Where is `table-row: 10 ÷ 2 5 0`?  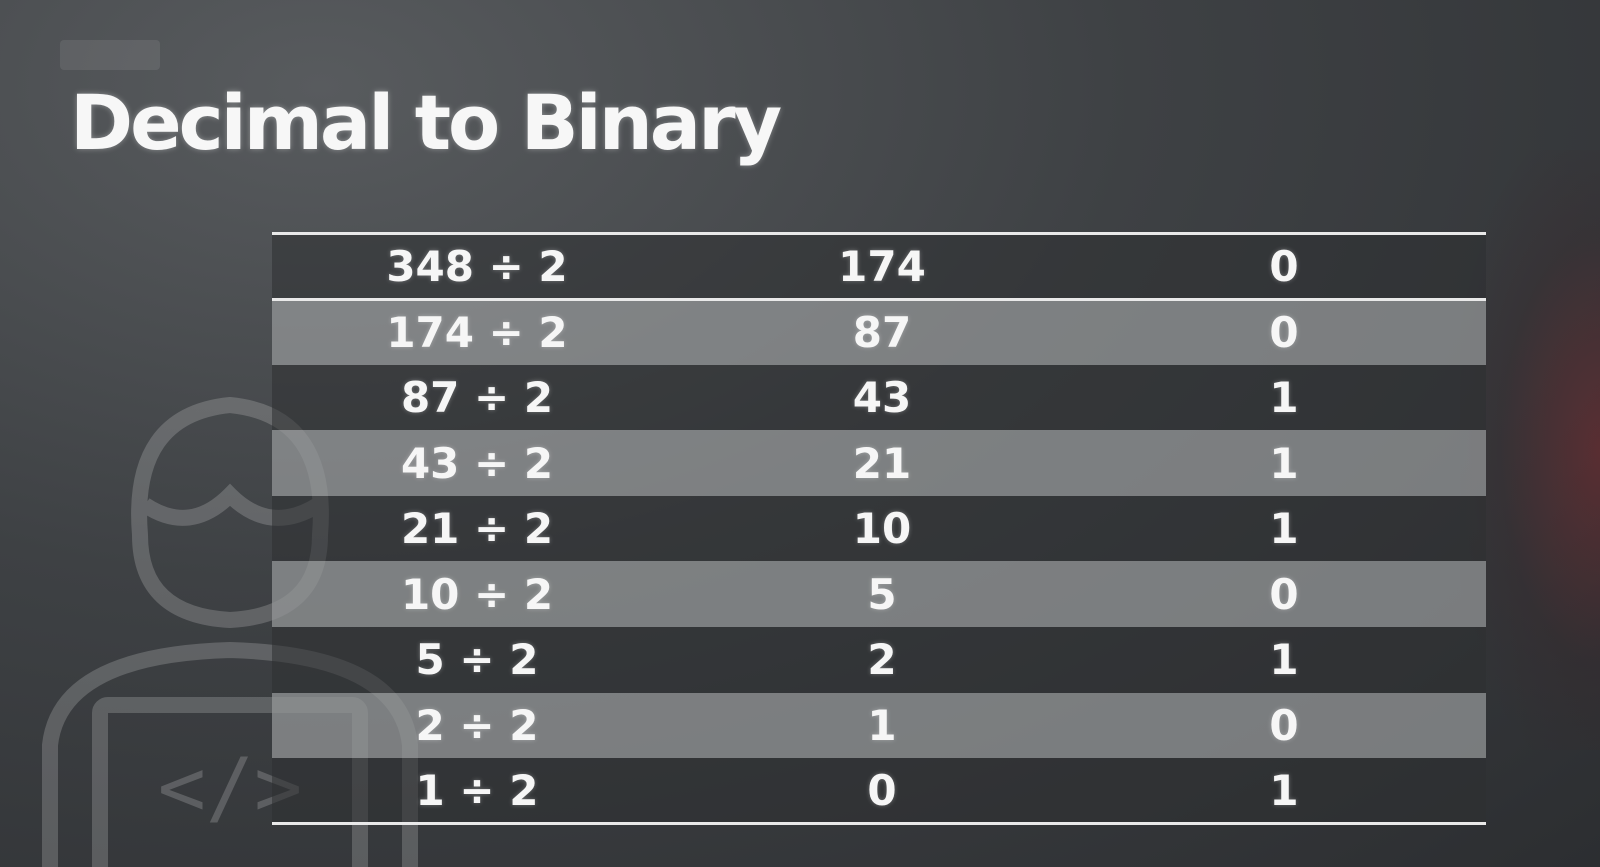
table-row: 10 ÷ 2 5 0 is located at coordinates (879, 594).